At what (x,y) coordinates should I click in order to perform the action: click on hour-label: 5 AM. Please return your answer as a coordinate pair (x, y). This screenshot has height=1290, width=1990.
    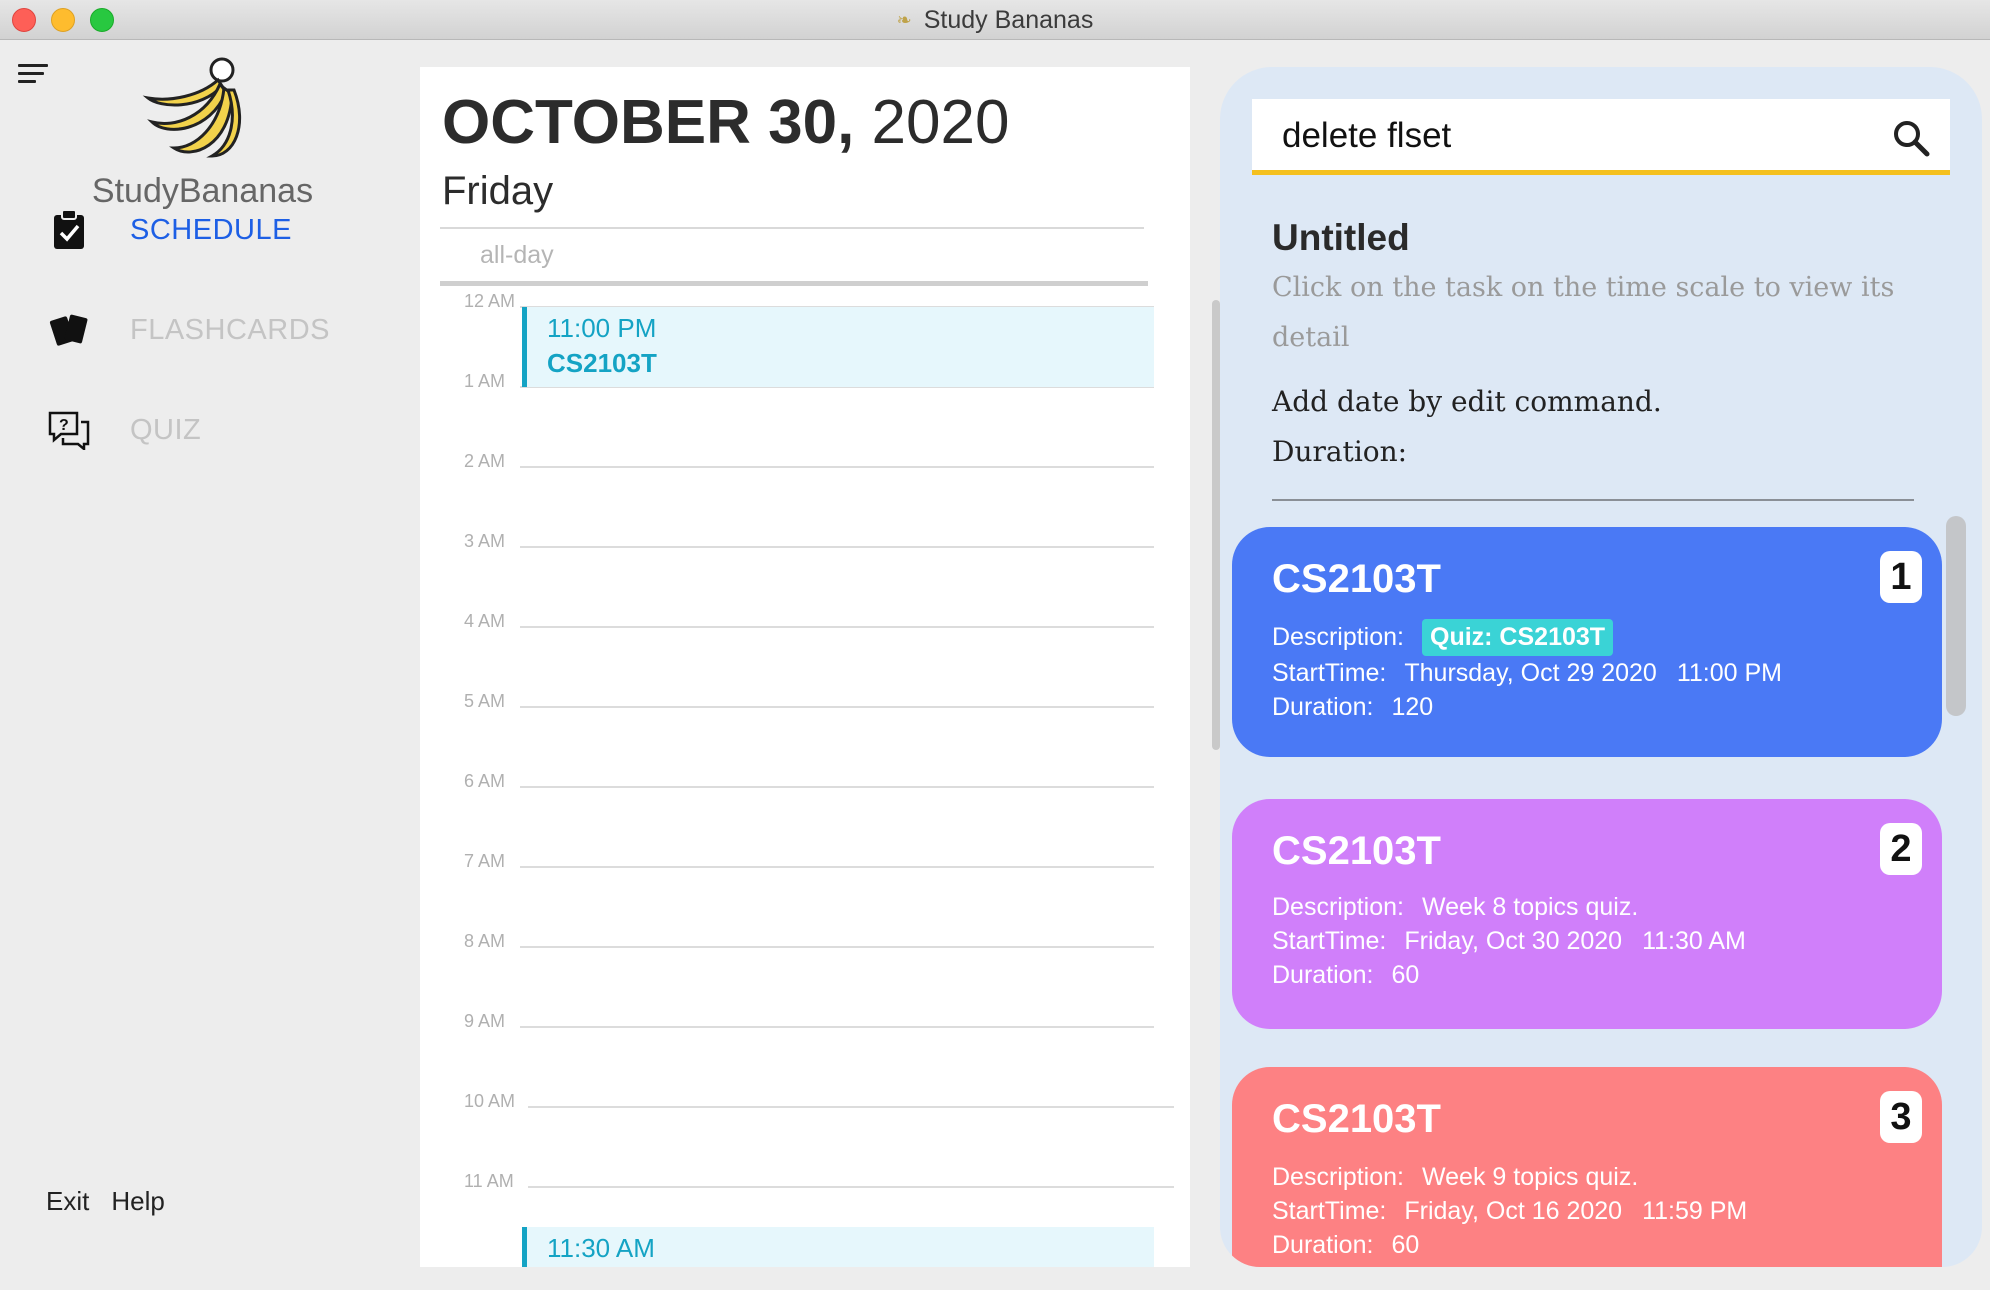
    Looking at the image, I should click on (485, 701).